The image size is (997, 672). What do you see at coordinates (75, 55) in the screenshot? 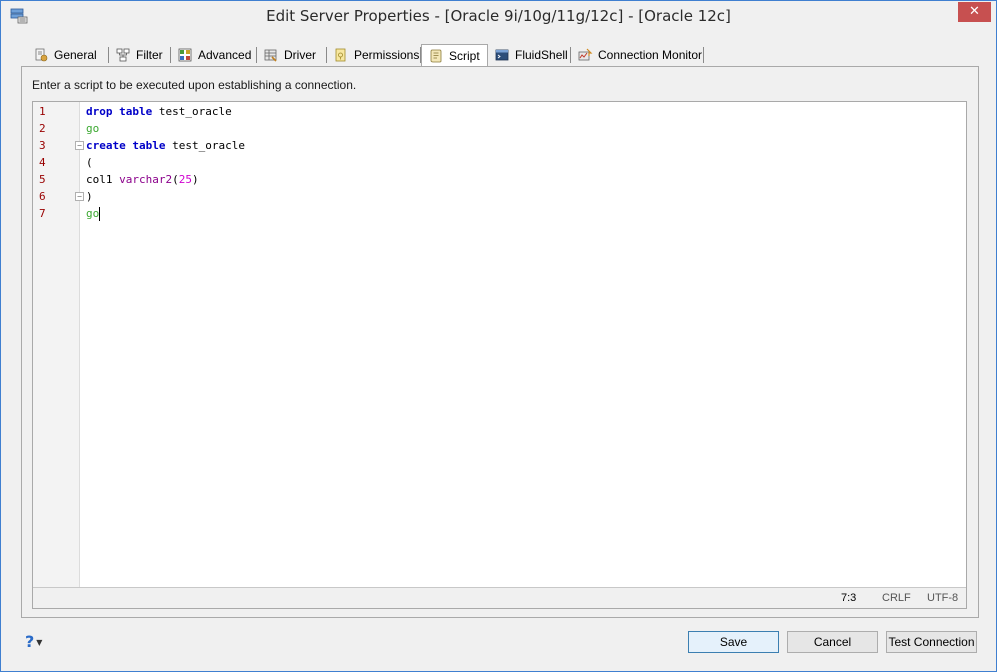
I see `tab-general-label: General` at bounding box center [75, 55].